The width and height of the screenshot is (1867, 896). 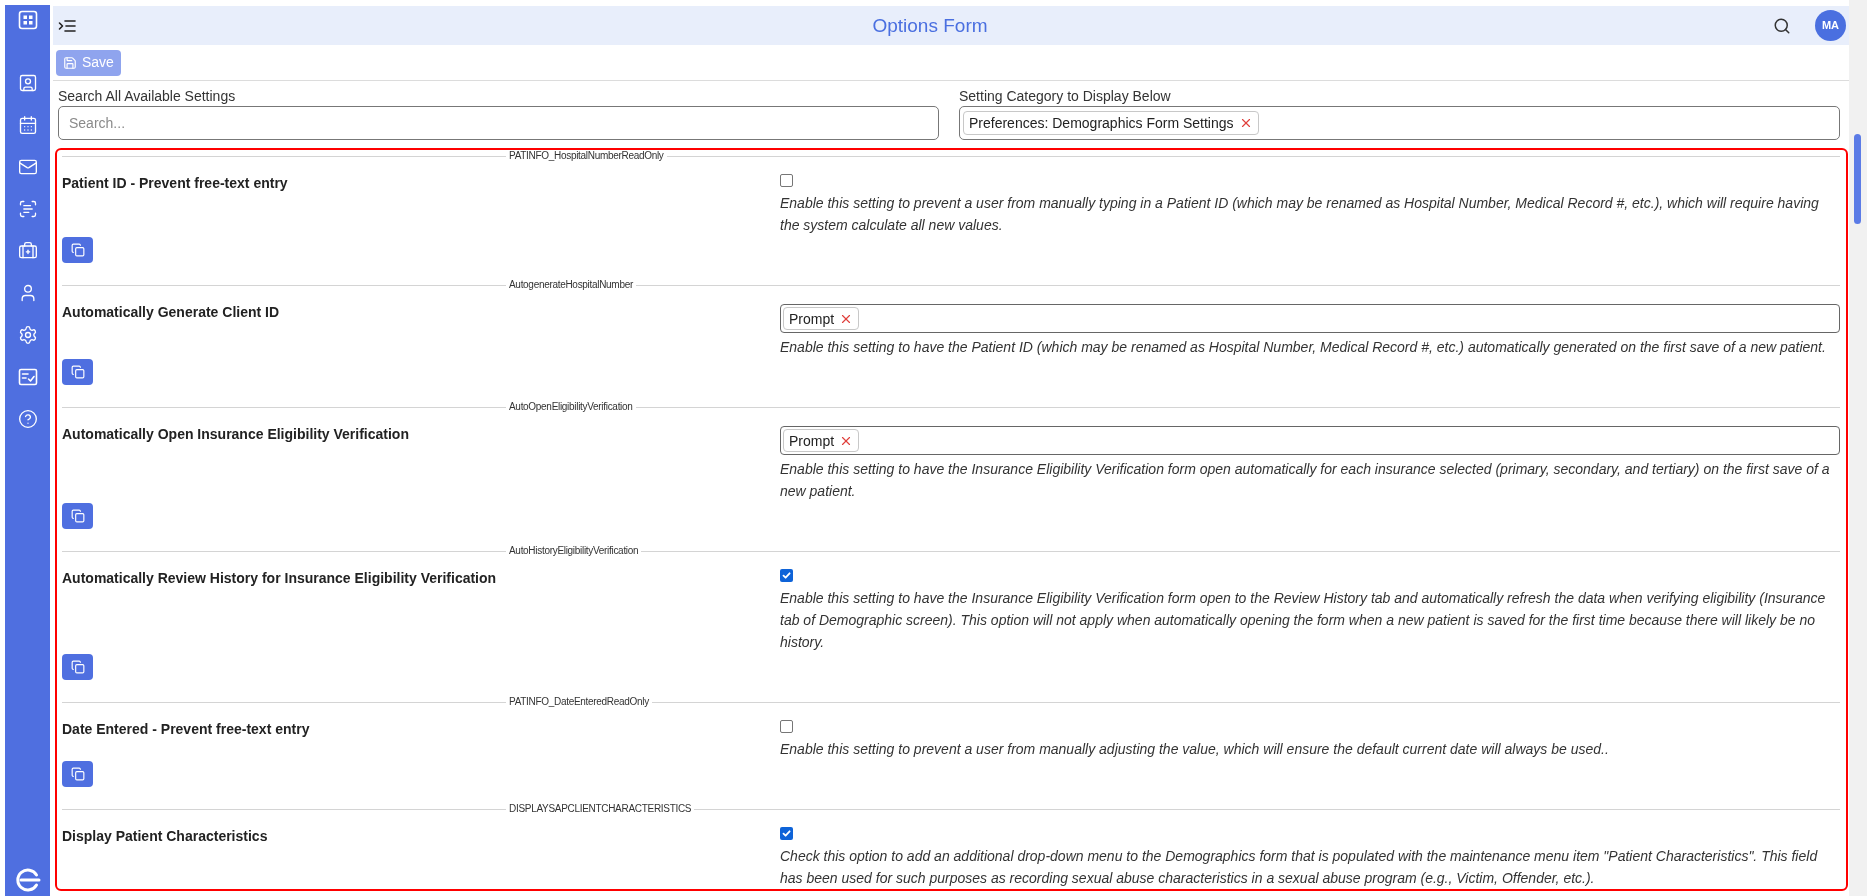 I want to click on setting-code: DISPLAYSAPCLIENTCHARACTERISTICS, so click(x=600, y=809).